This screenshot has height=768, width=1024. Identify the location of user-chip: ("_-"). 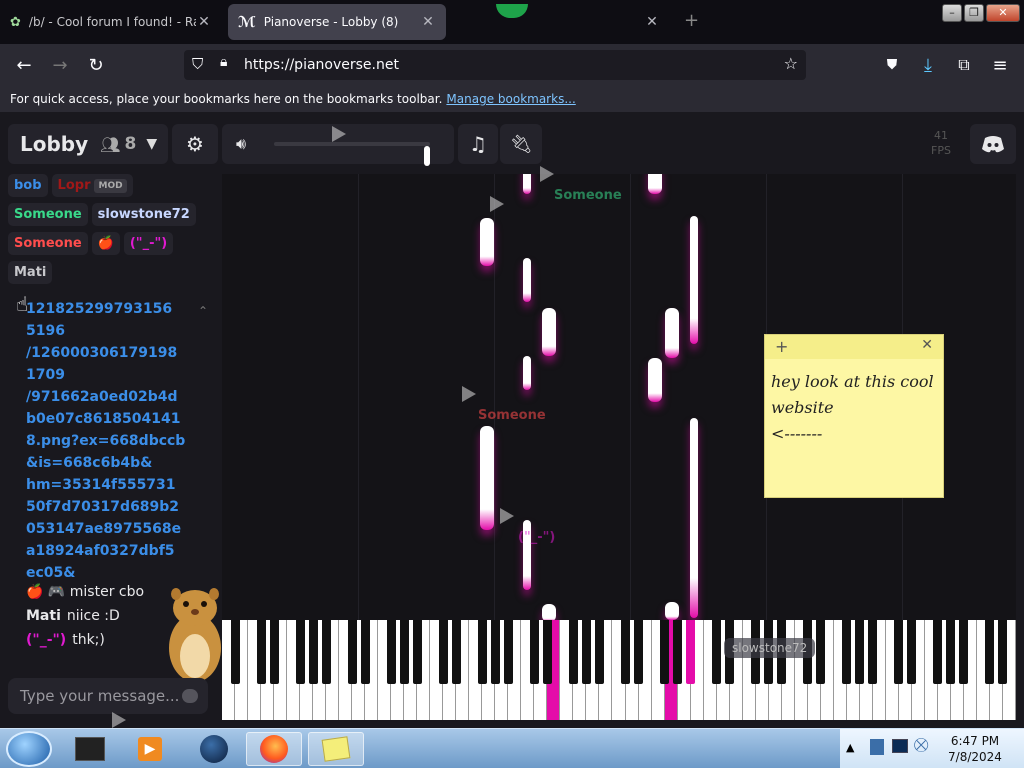
(148, 243).